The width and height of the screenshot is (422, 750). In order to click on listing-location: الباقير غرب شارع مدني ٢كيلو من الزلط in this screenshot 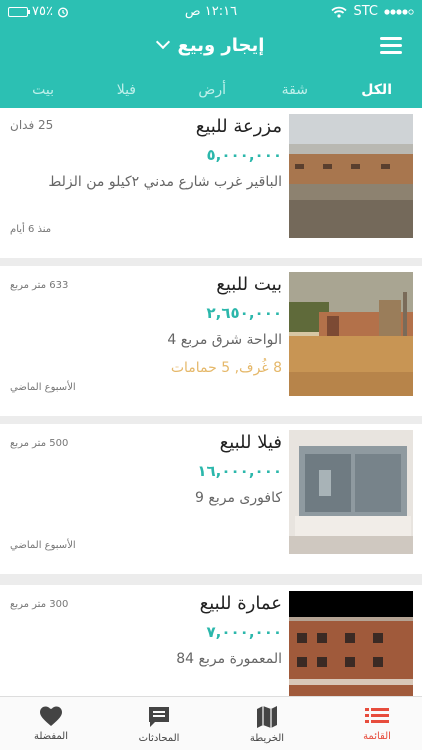, I will do `click(165, 182)`.